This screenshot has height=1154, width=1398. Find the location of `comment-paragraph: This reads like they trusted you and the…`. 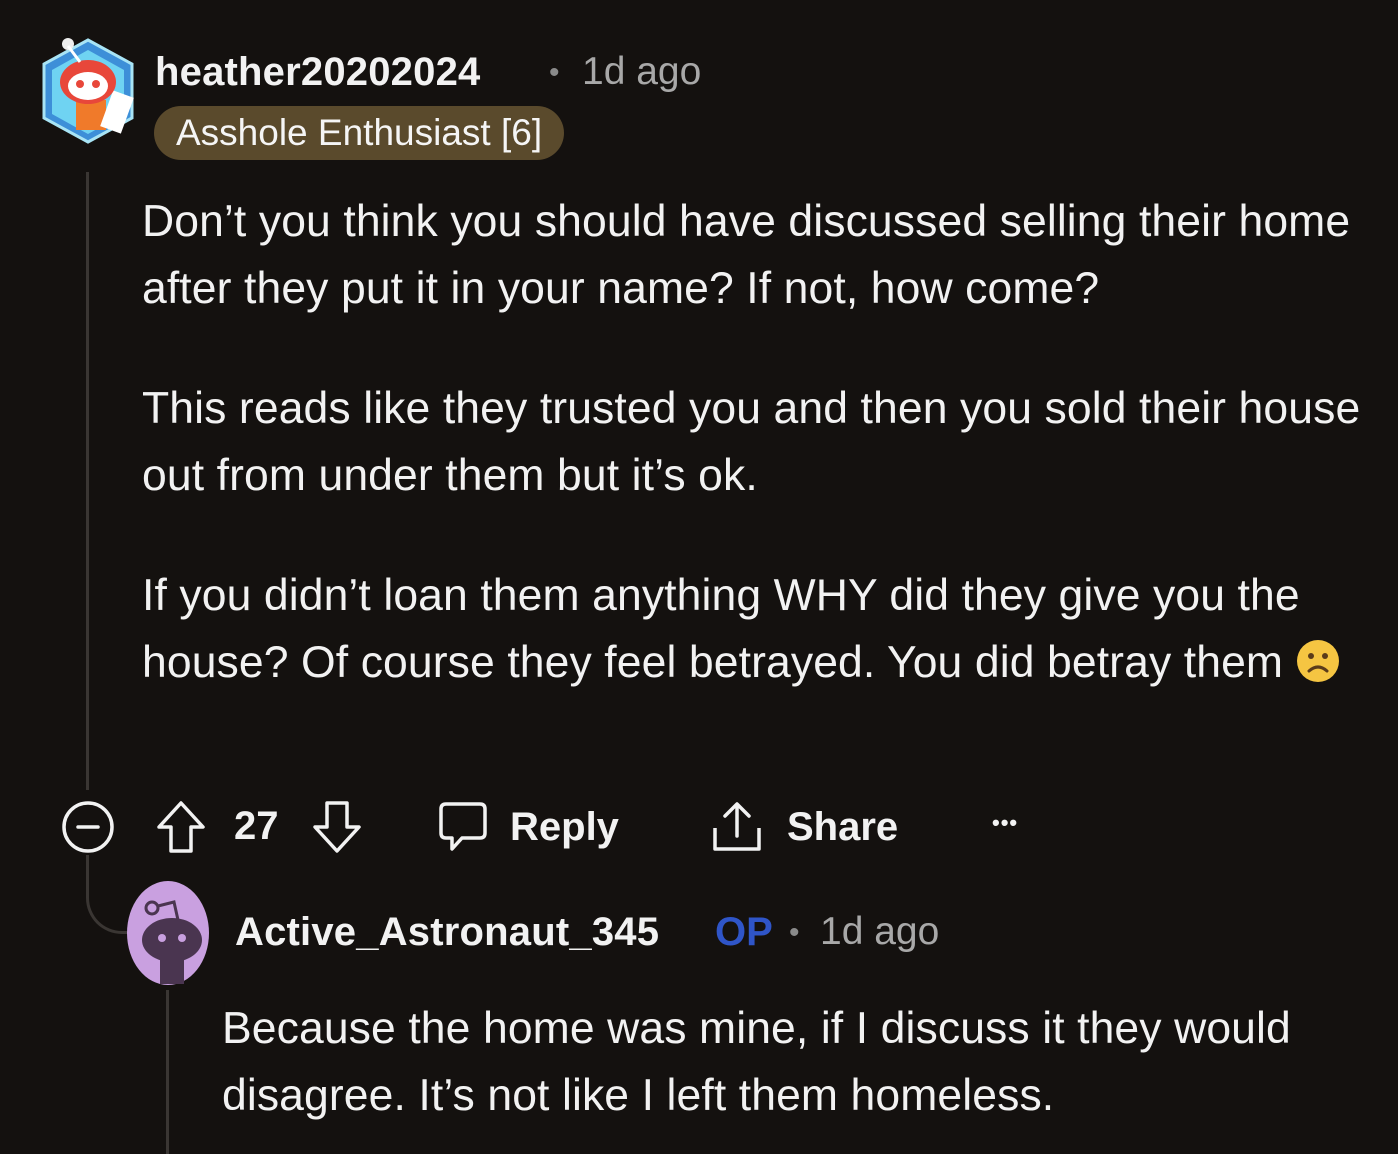

comment-paragraph: This reads like they trusted you and the… is located at coordinates (751, 442).